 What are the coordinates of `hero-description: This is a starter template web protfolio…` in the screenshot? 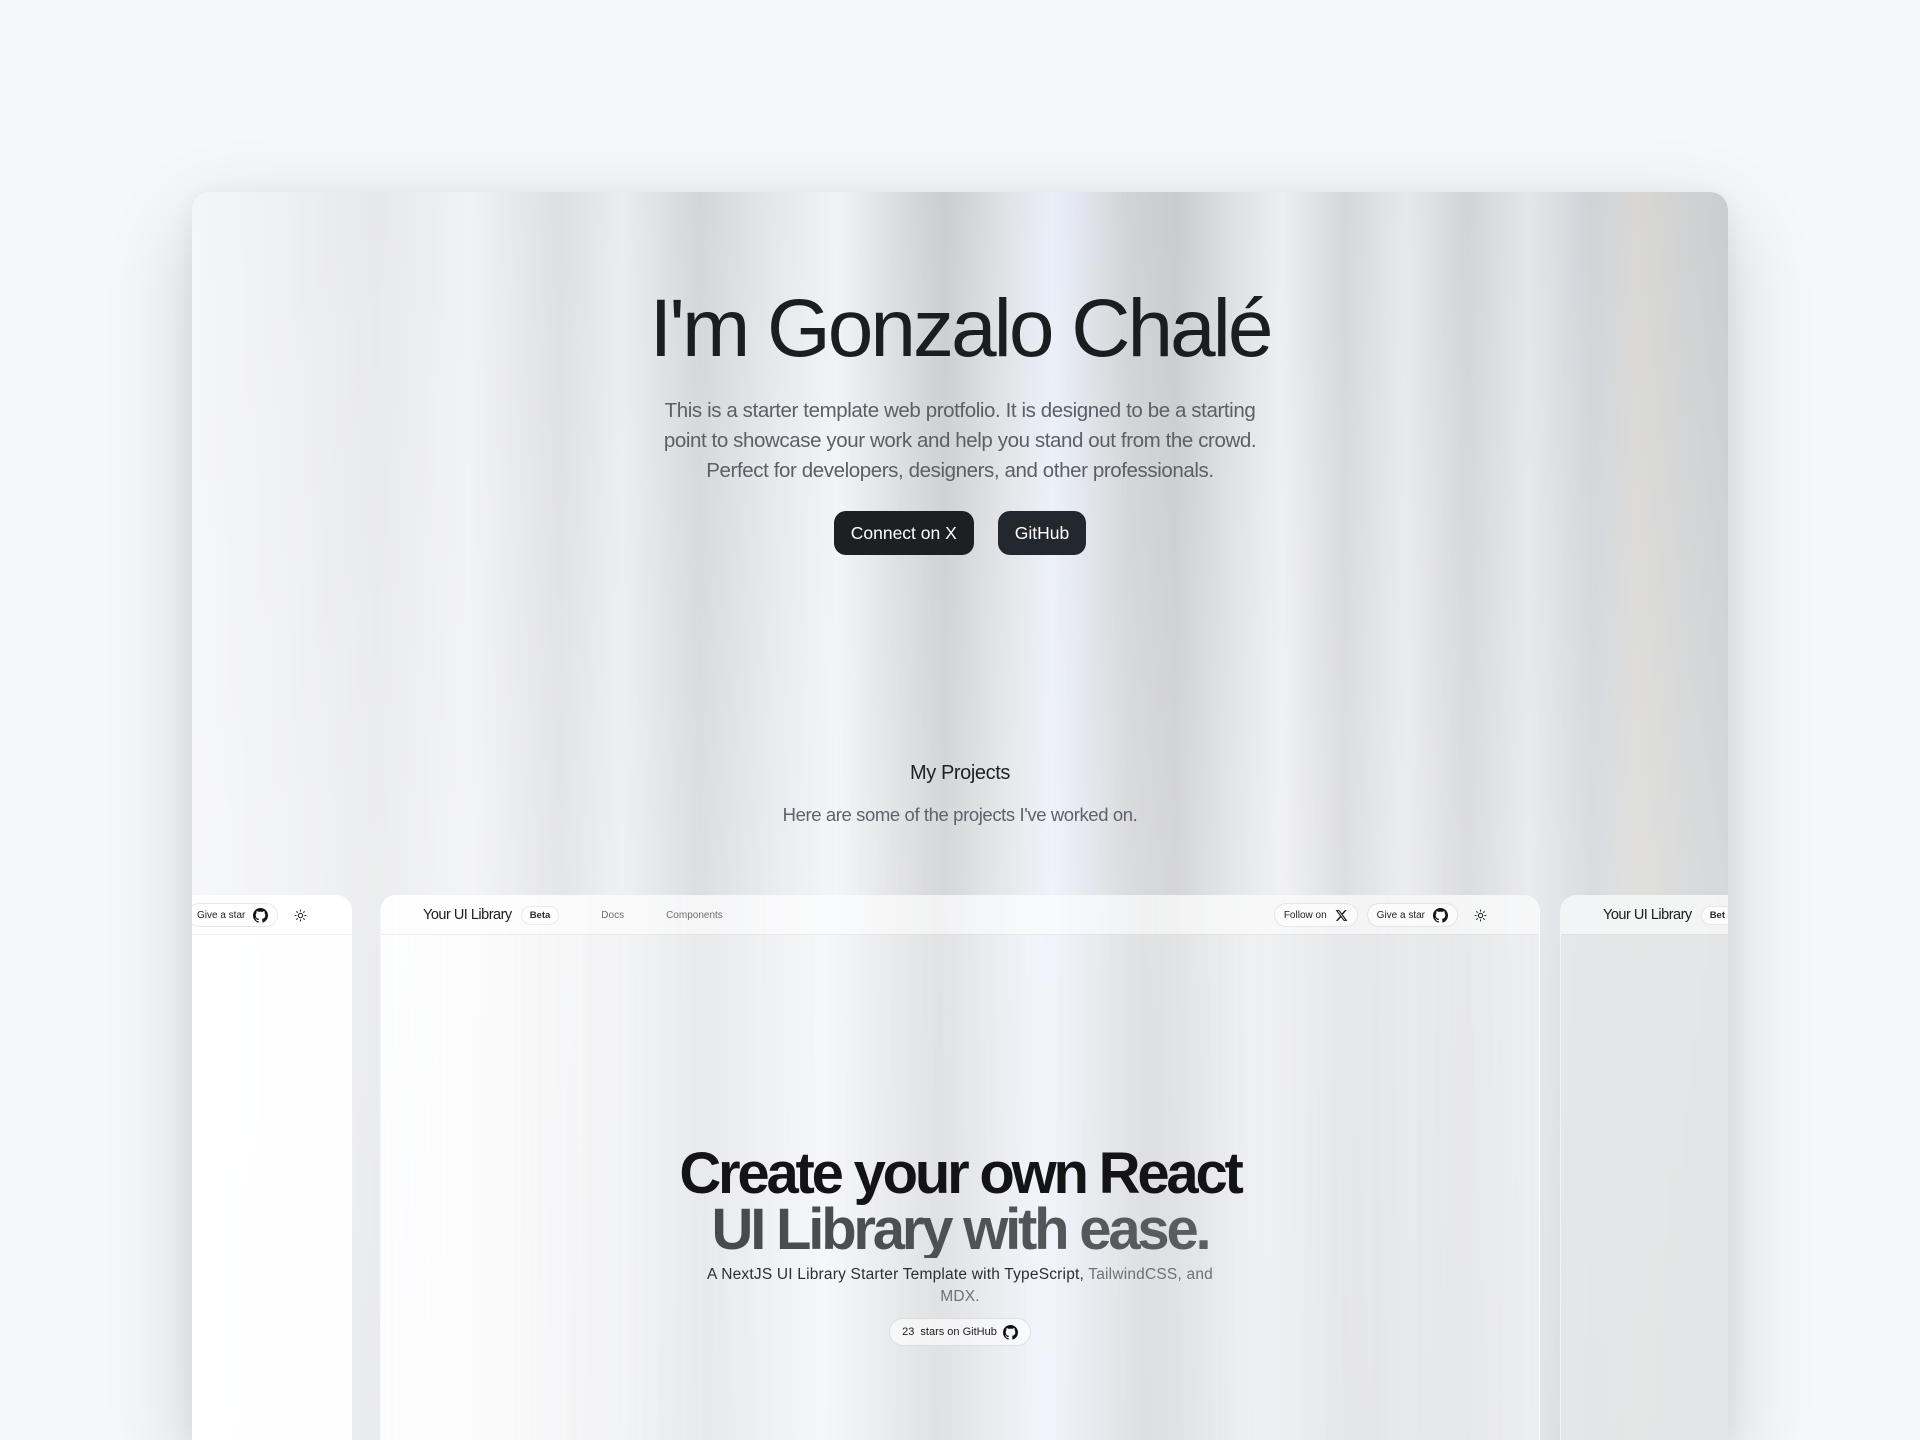 It's located at (960, 440).